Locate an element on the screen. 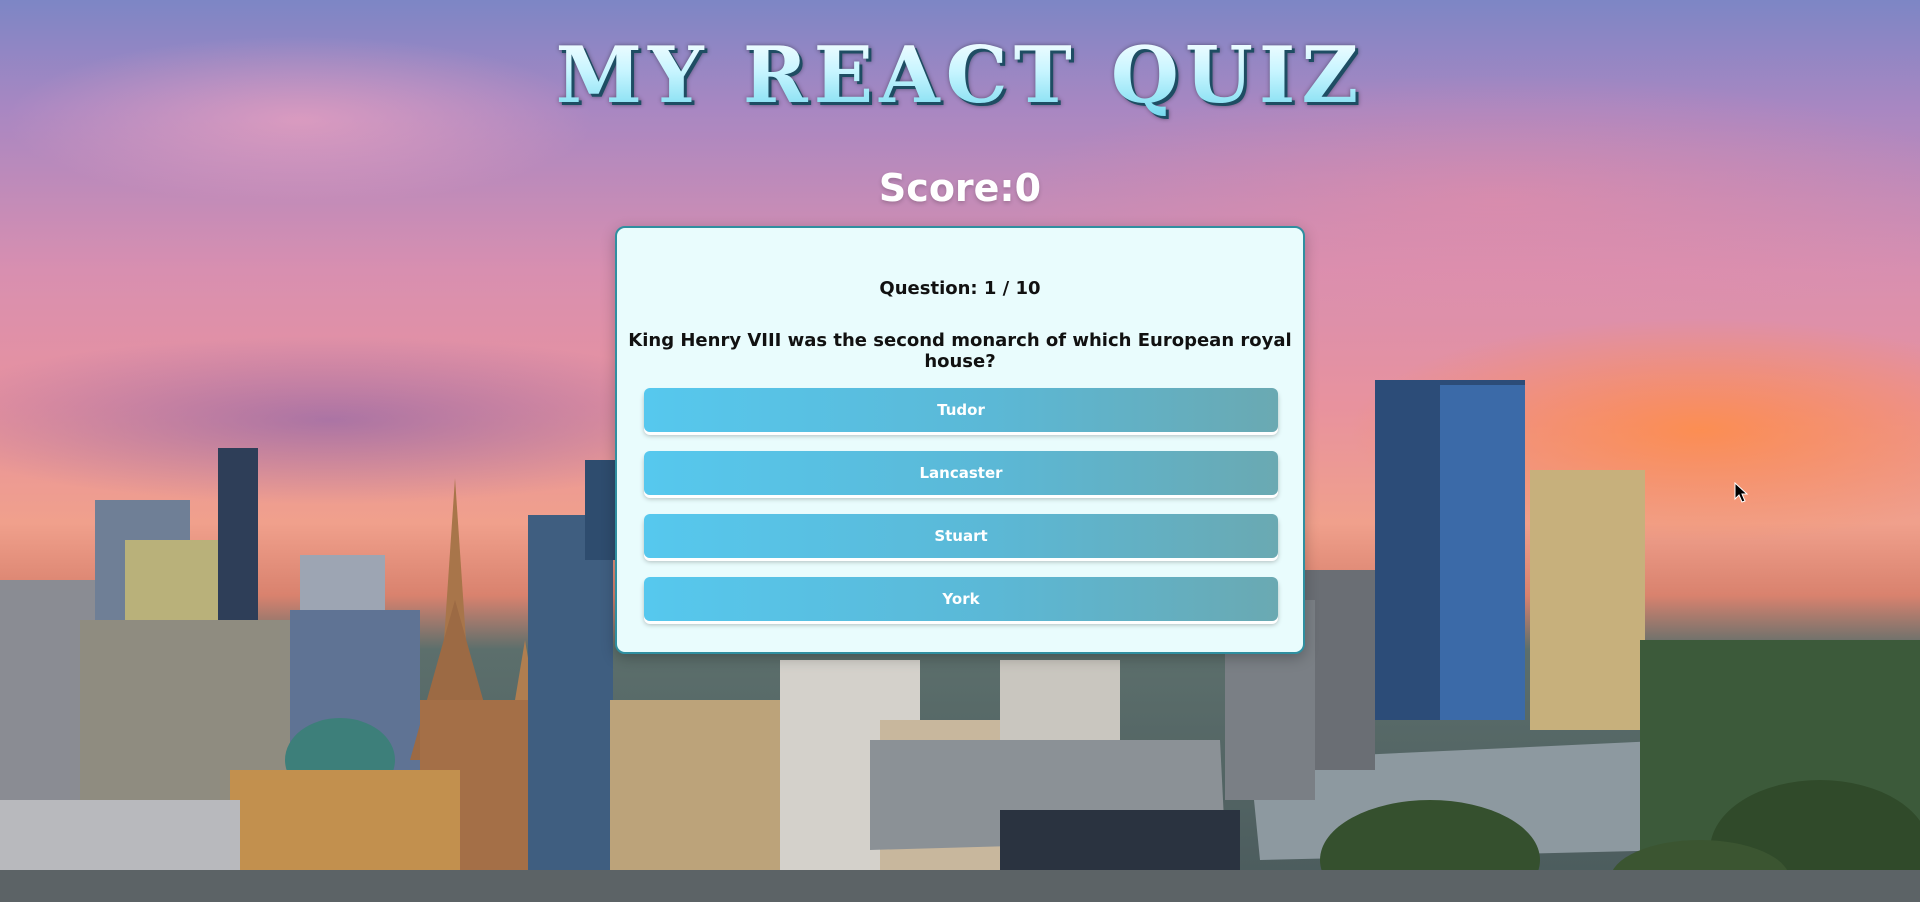  answer-button-lancaster: Lancaster is located at coordinates (961, 473).